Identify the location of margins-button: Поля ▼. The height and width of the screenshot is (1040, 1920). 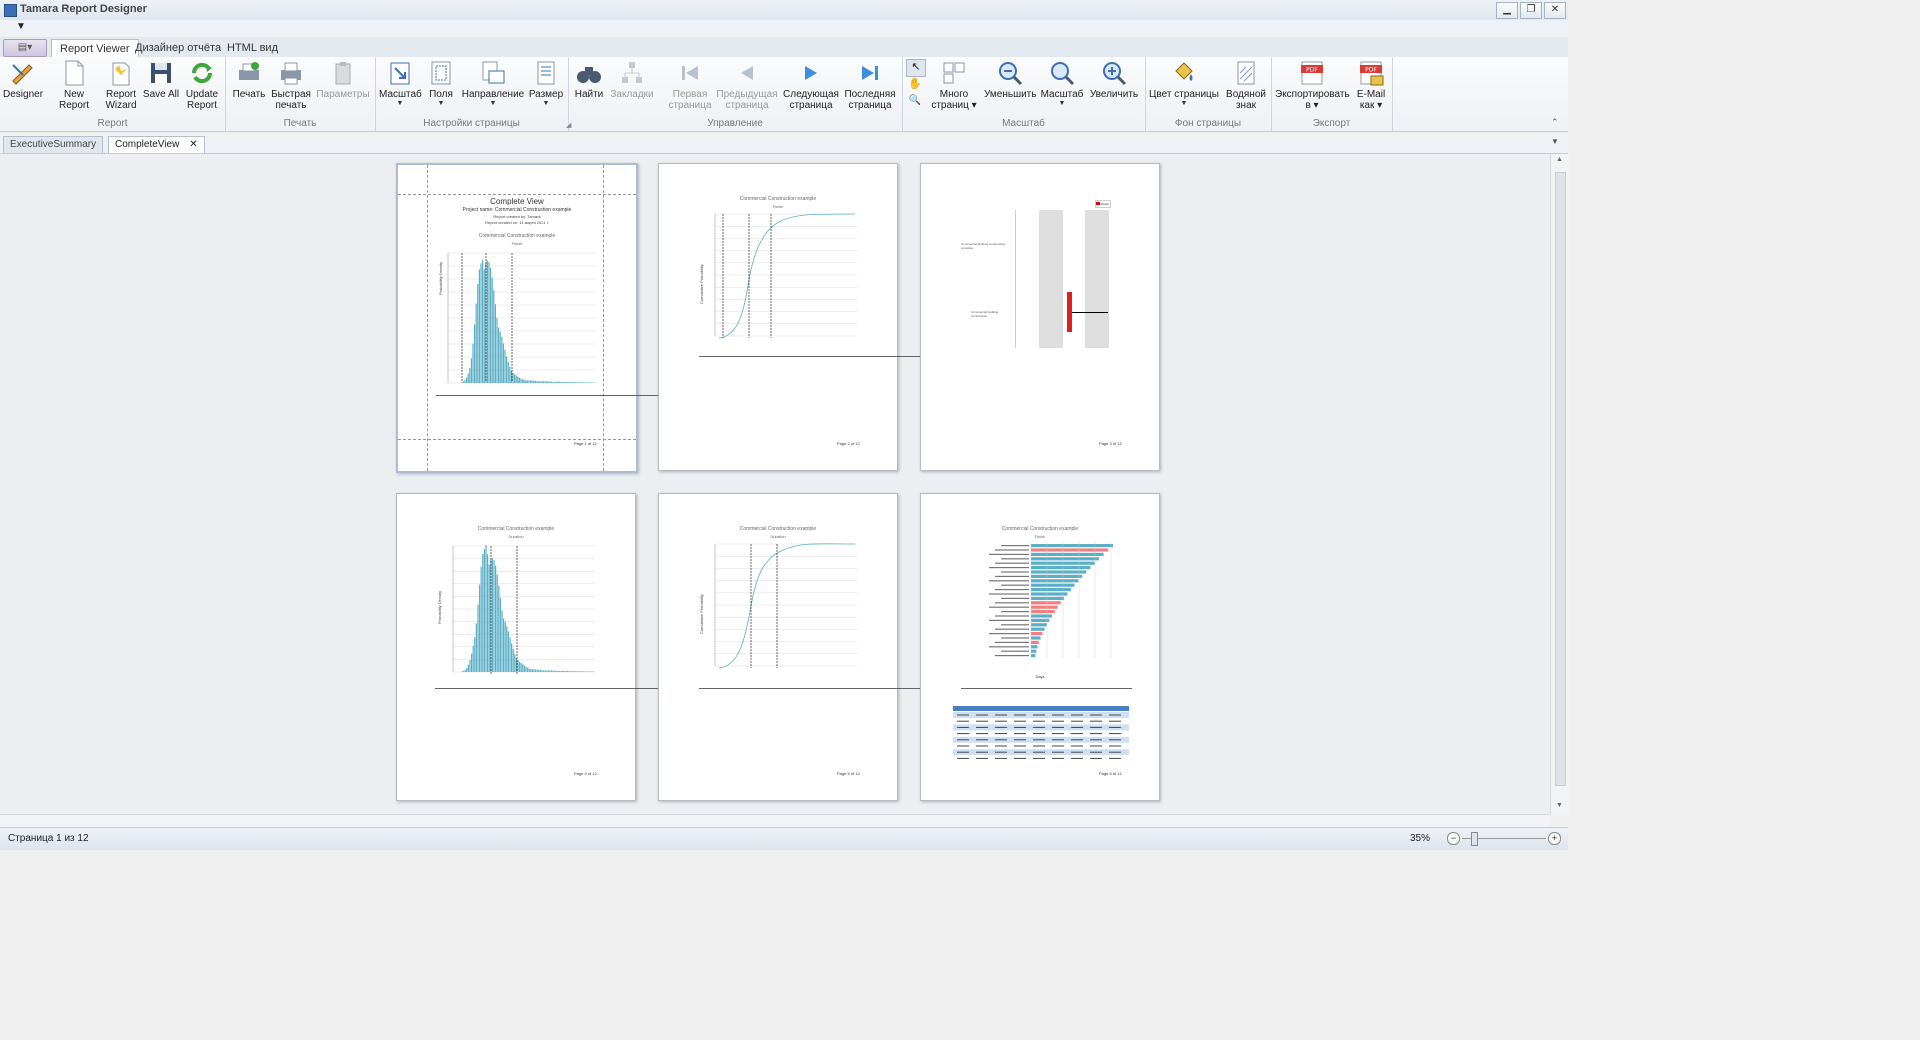
(441, 83).